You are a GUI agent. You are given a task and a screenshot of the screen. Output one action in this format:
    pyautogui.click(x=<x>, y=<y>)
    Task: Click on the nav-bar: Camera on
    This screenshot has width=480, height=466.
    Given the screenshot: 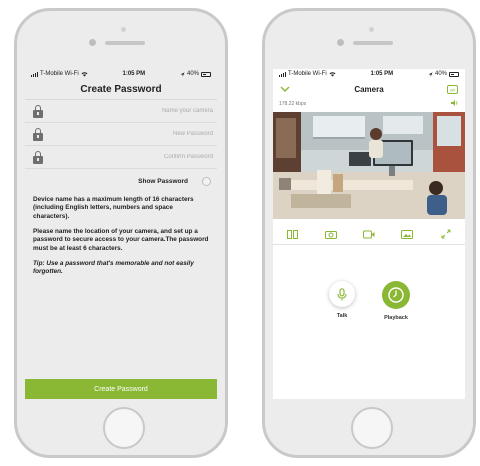 What is the action you would take?
    pyautogui.click(x=369, y=89)
    